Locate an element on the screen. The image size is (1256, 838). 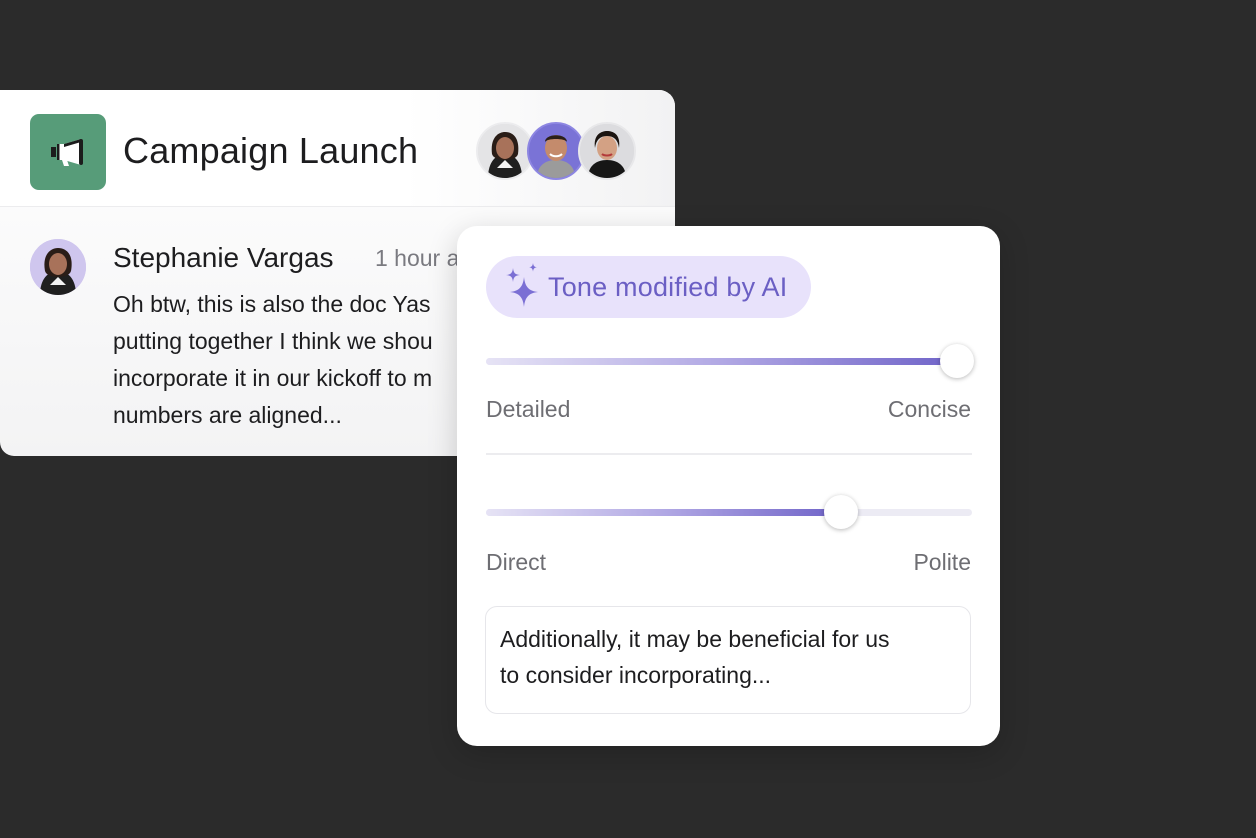
project-title: Campaign Launch is located at coordinates (271, 150).